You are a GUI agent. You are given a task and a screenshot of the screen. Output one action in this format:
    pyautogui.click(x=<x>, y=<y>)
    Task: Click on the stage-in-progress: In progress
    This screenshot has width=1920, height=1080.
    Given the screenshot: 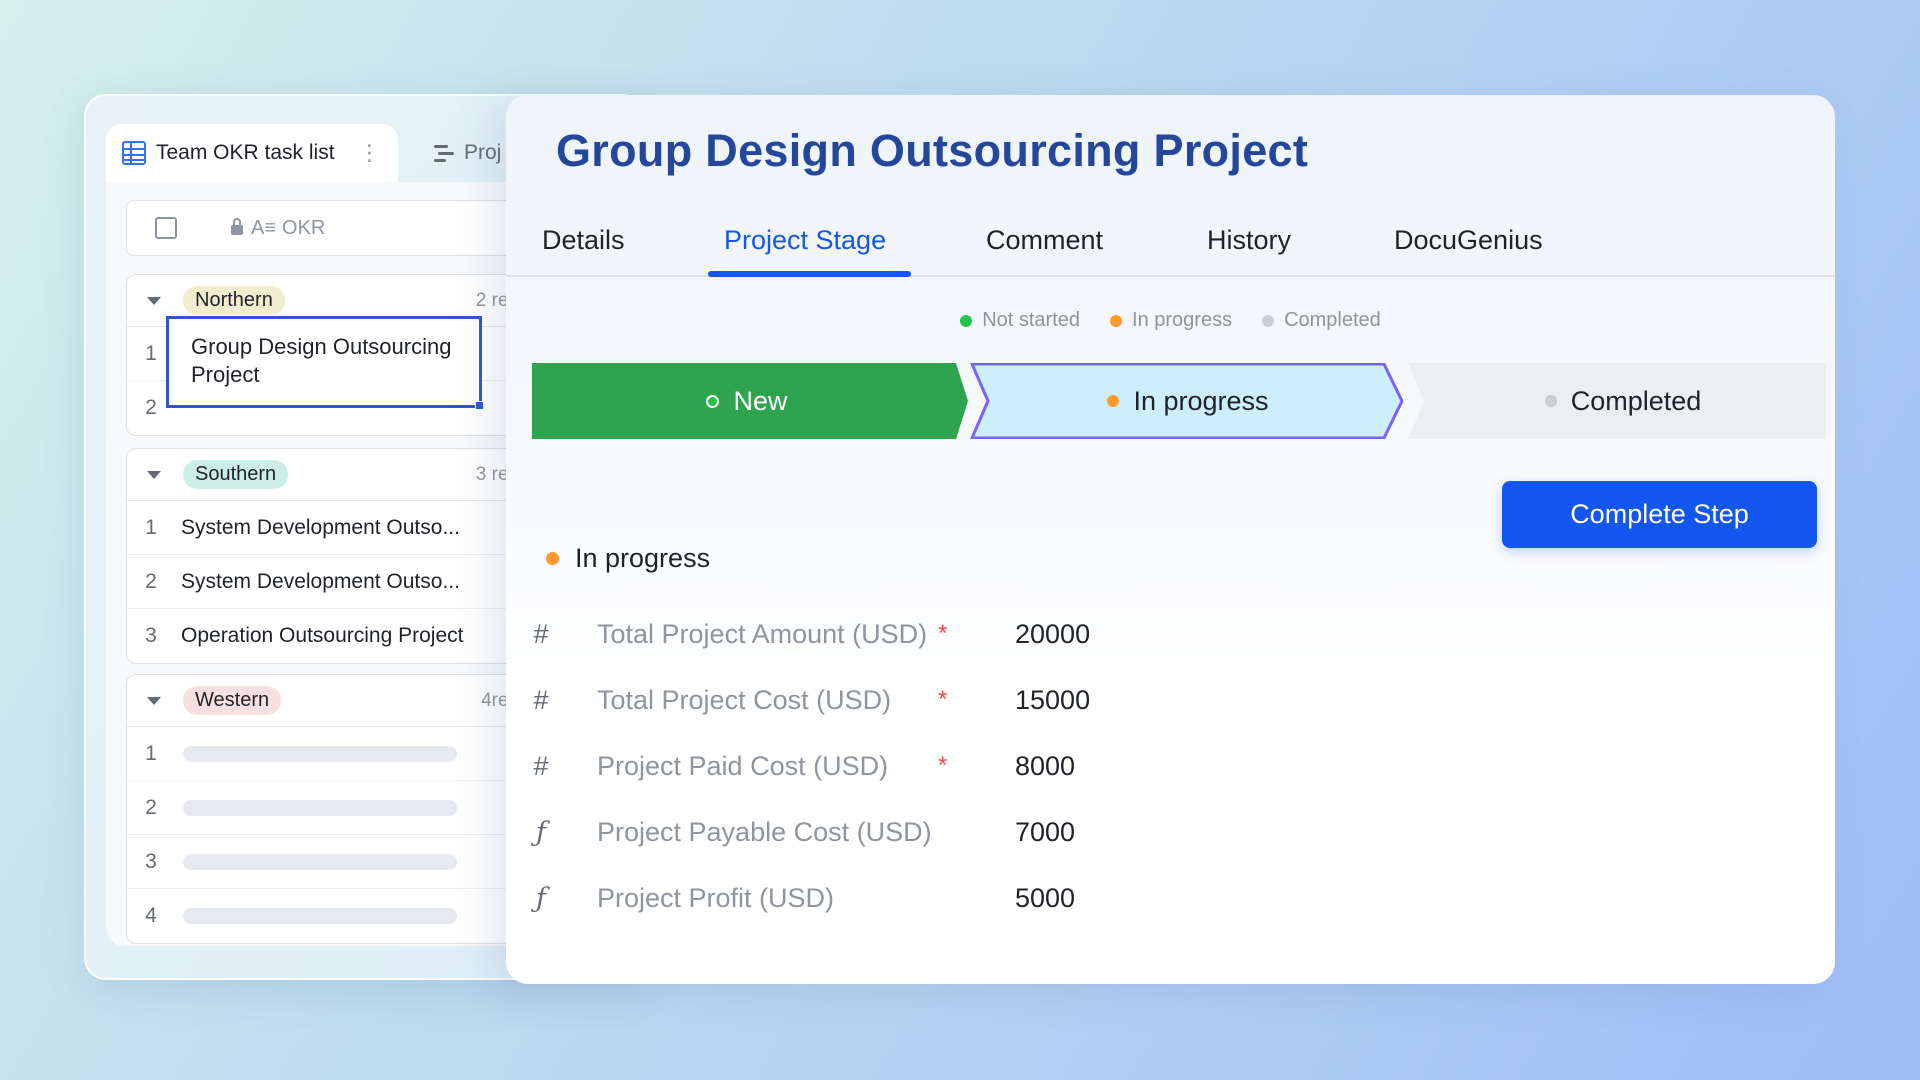 What is the action you would take?
    pyautogui.click(x=1188, y=401)
    